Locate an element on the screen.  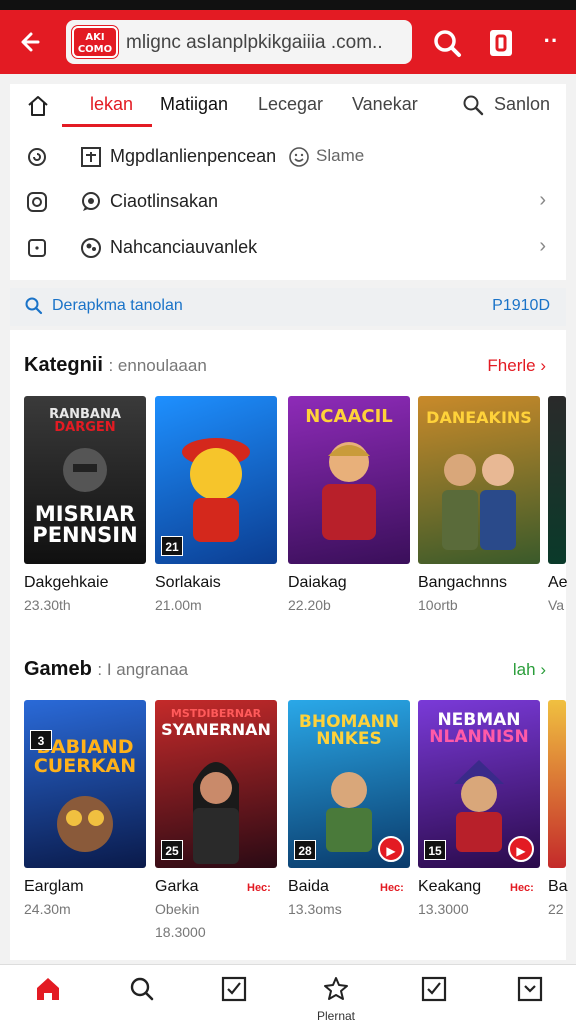
tabs-button is located at coordinates (501, 43).